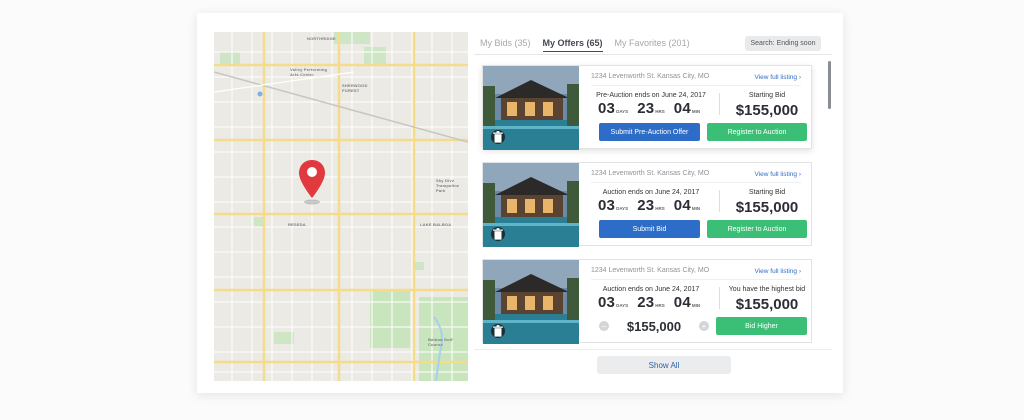 The width and height of the screenshot is (1024, 420). What do you see at coordinates (664, 365) in the screenshot?
I see `show-all-button: Show All` at bounding box center [664, 365].